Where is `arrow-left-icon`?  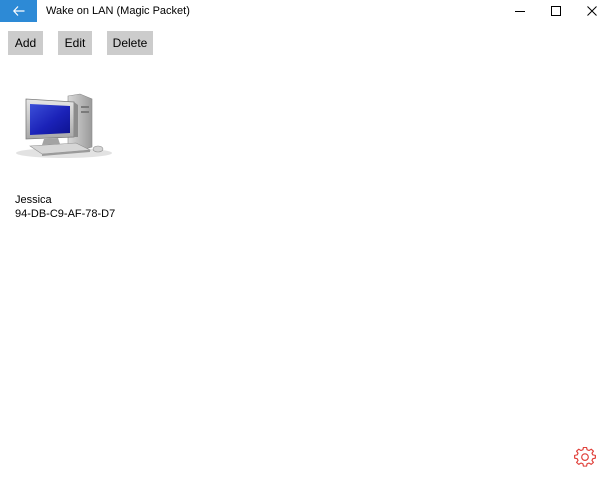
arrow-left-icon is located at coordinates (18, 11).